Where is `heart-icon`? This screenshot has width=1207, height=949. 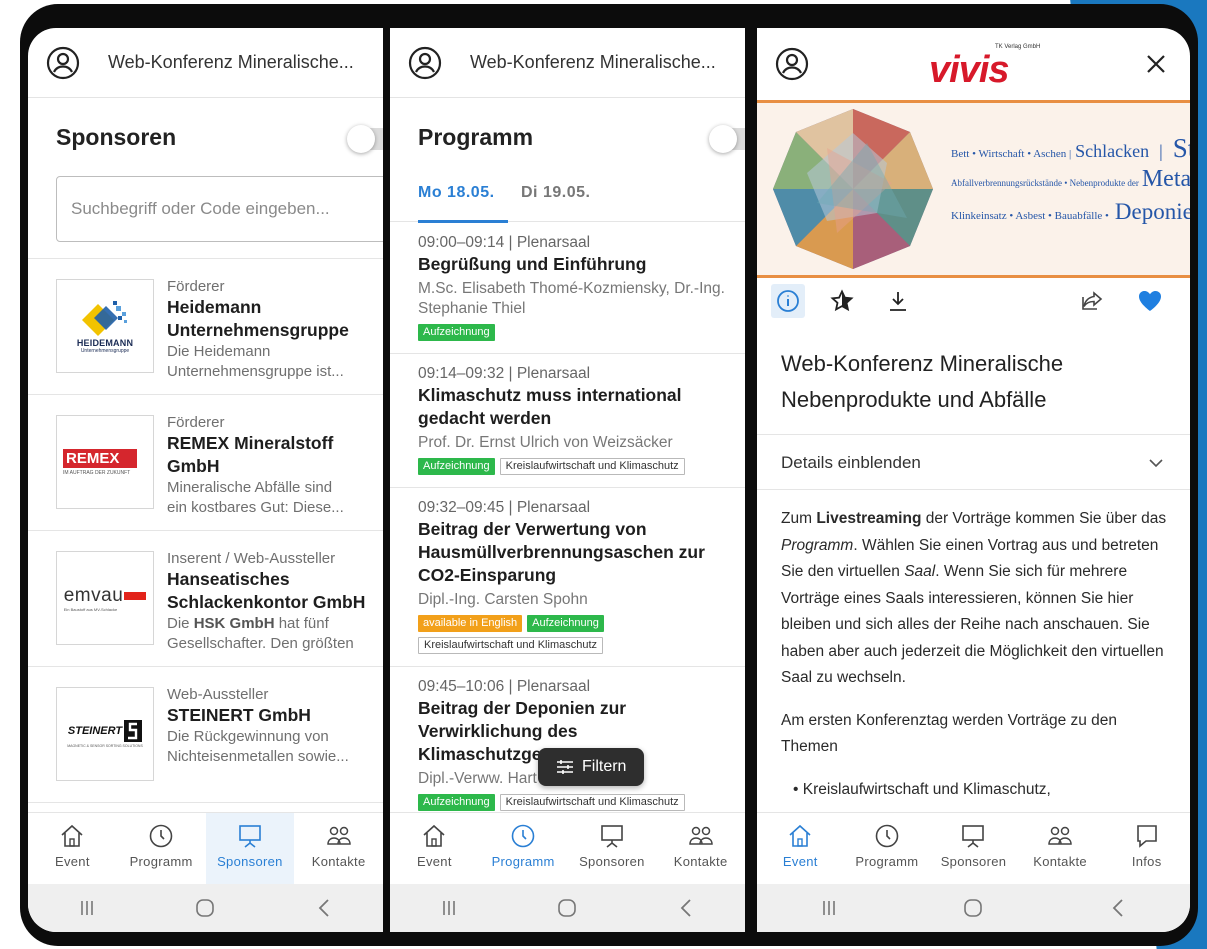 heart-icon is located at coordinates (1150, 301).